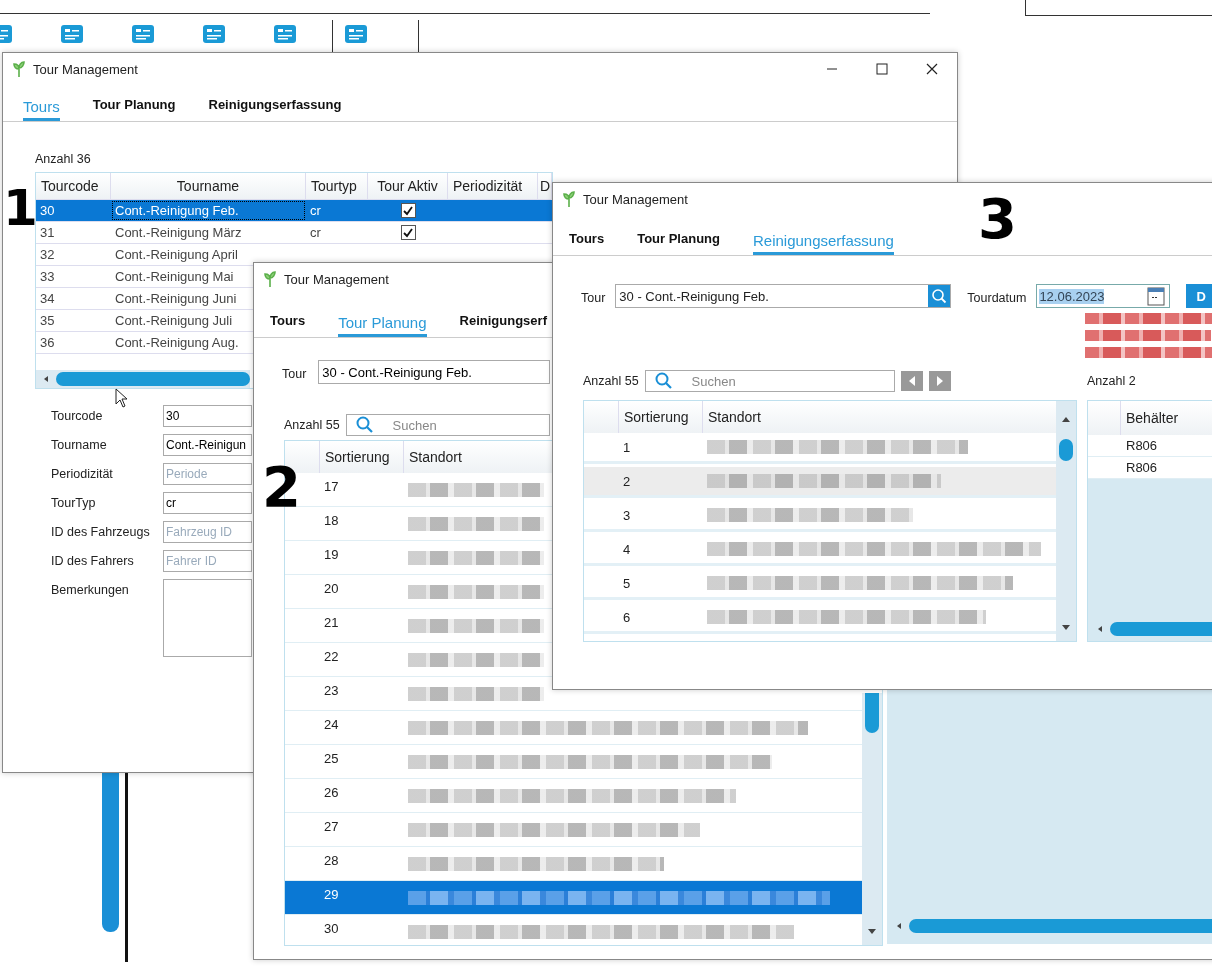 The width and height of the screenshot is (1212, 973). What do you see at coordinates (337, 186) in the screenshot?
I see `column-header: Tourtyp` at bounding box center [337, 186].